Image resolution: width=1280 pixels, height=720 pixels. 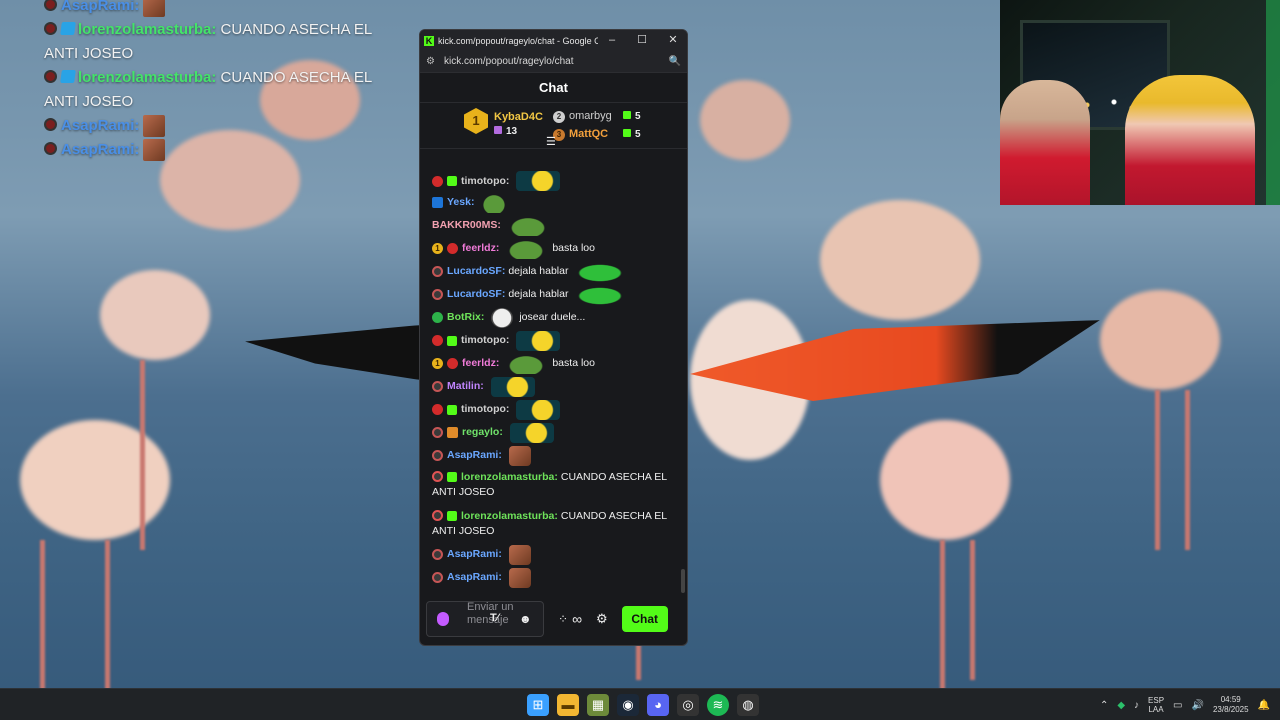 I want to click on overlay-message: CUANDO ASECHA EL, so click(x=296, y=77).